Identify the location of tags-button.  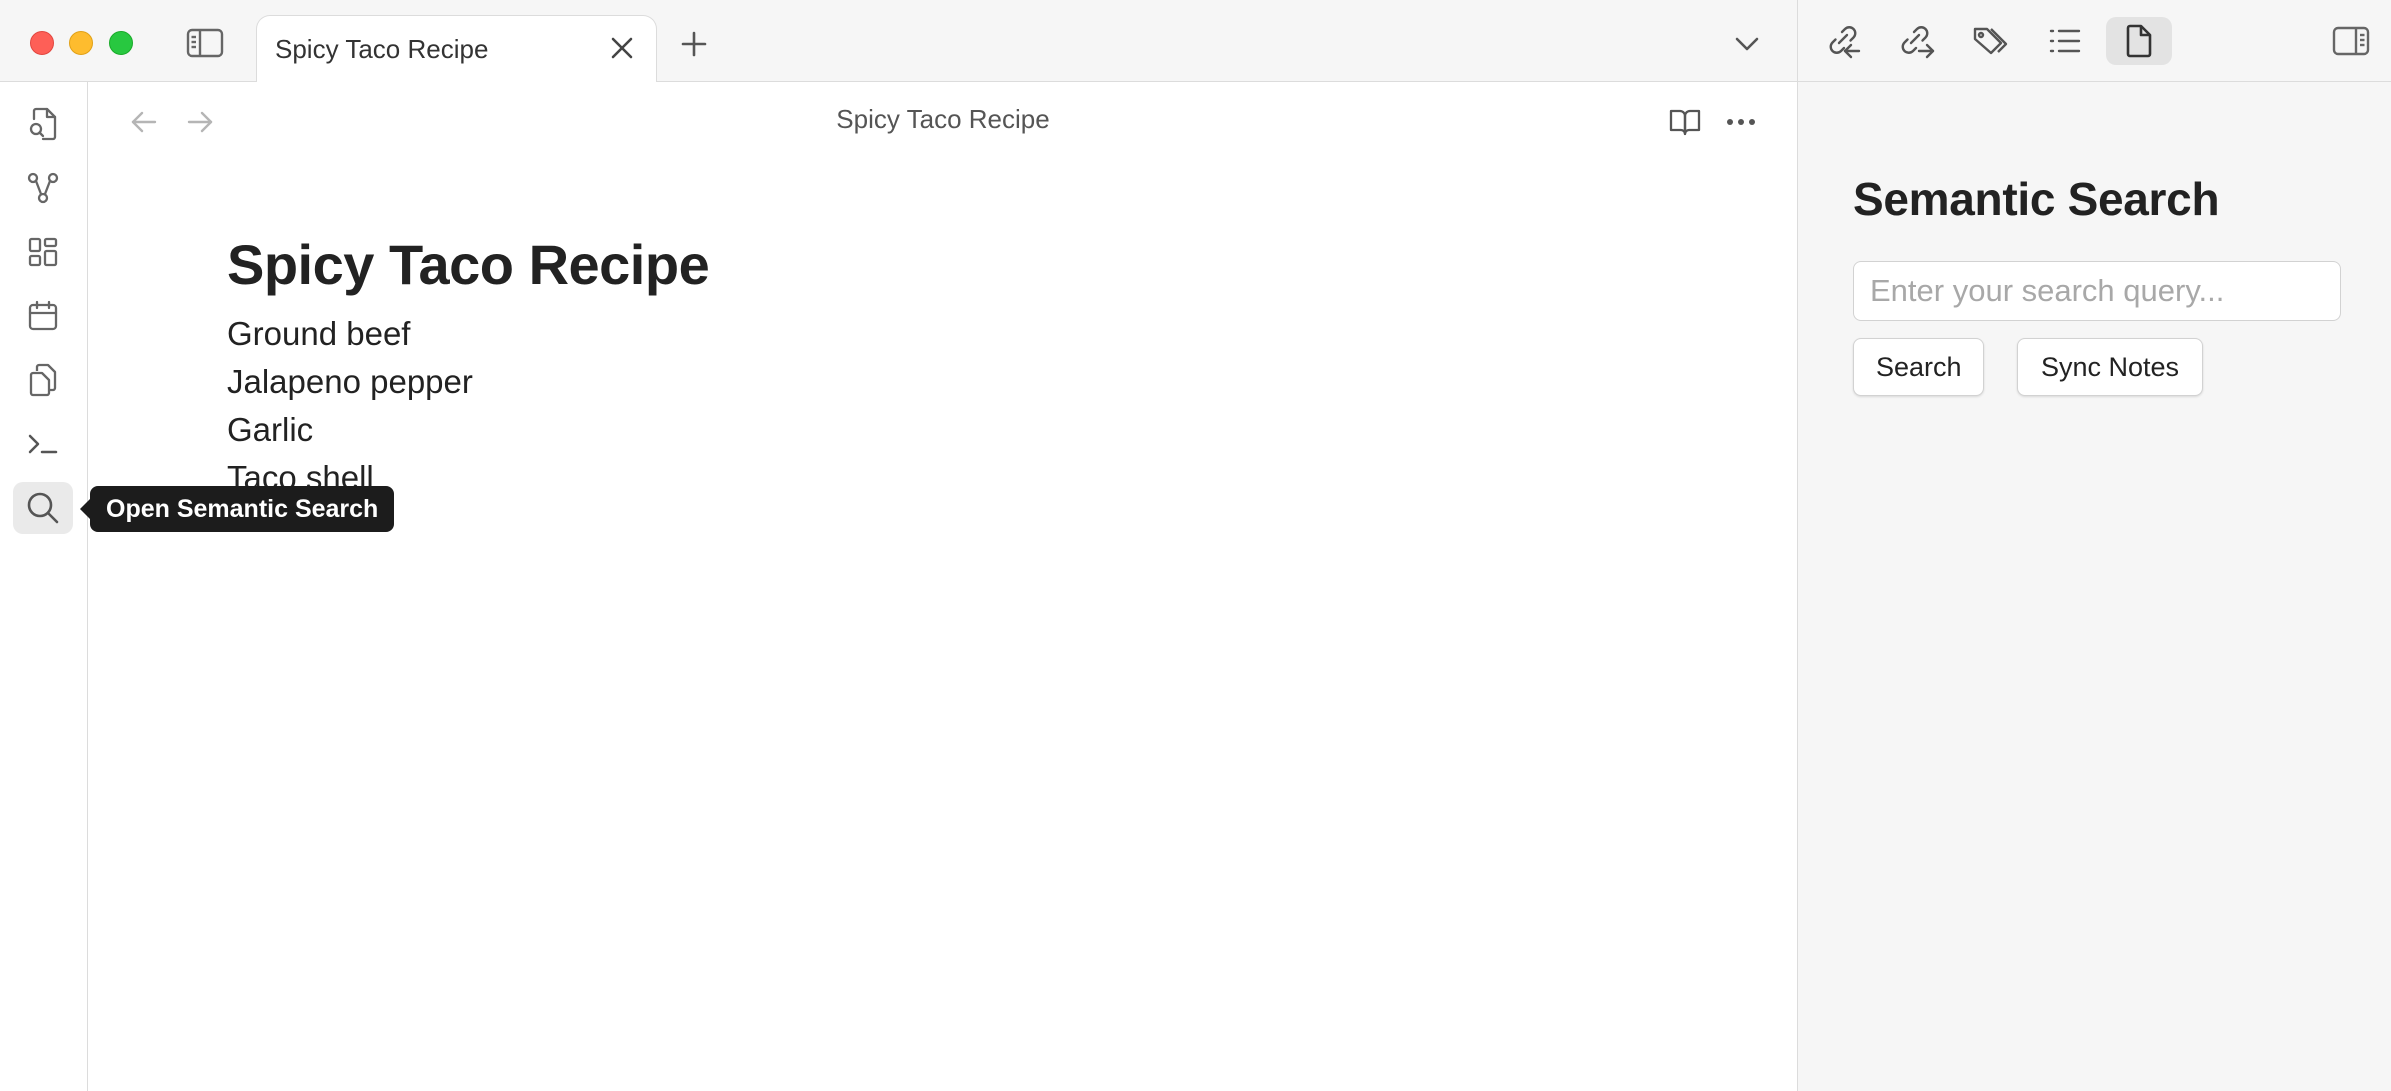
(1991, 41).